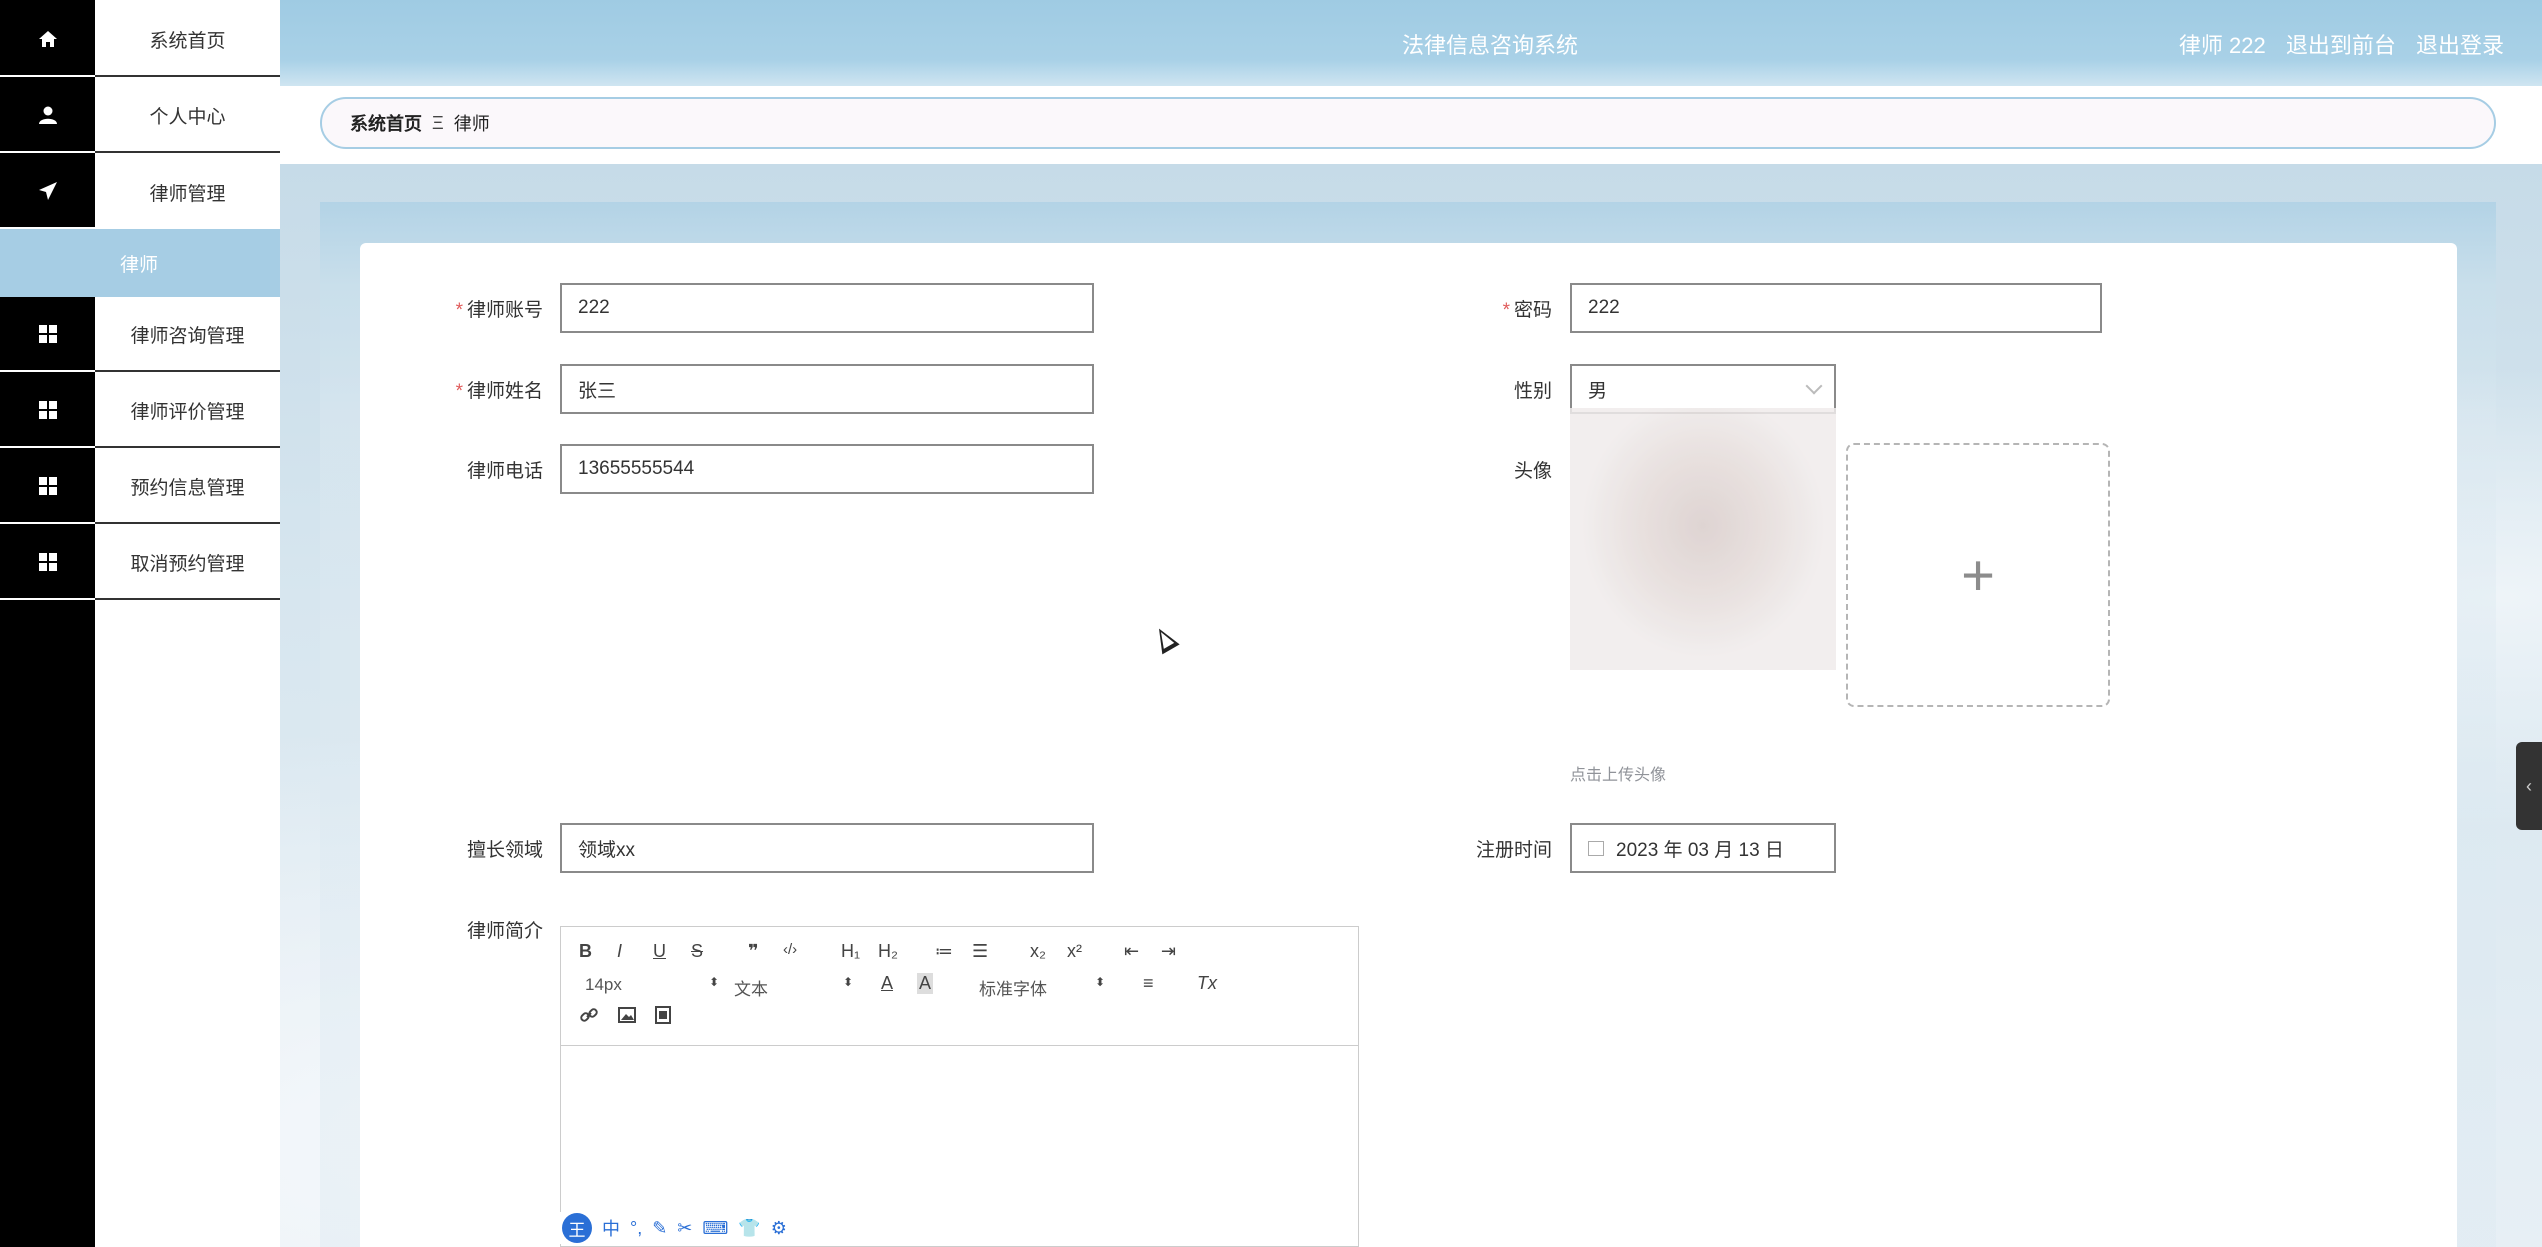 Image resolution: width=2542 pixels, height=1247 pixels. Describe the element at coordinates (504, 850) in the screenshot. I see `field-label: 擅长领域` at that location.